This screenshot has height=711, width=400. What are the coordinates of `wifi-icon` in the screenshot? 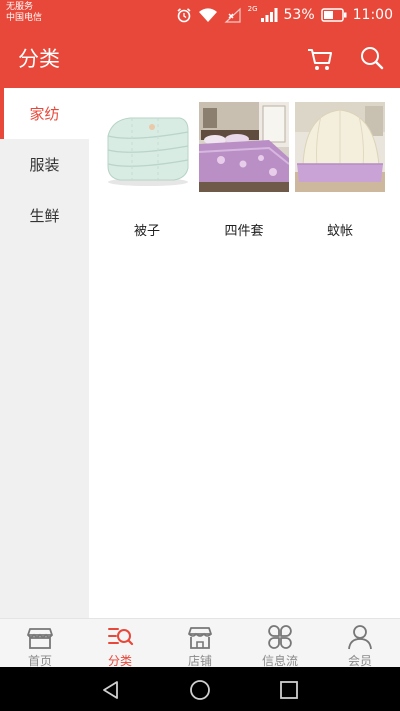 It's located at (207, 15).